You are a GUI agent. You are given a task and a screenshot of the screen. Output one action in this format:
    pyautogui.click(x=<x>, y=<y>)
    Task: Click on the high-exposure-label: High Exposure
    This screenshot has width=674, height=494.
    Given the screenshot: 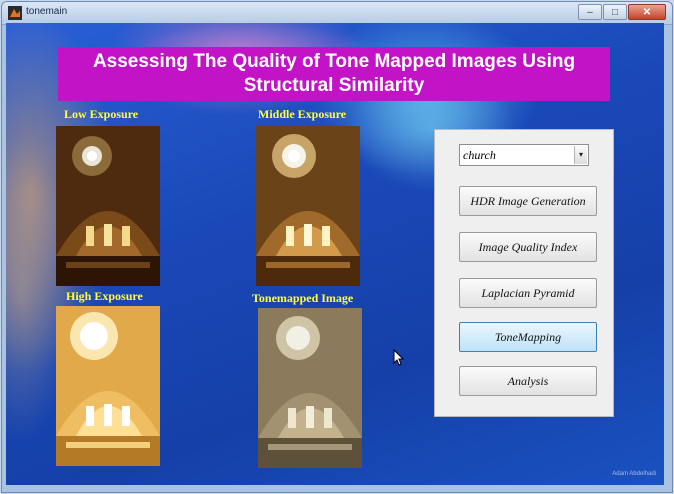 What is the action you would take?
    pyautogui.click(x=104, y=296)
    